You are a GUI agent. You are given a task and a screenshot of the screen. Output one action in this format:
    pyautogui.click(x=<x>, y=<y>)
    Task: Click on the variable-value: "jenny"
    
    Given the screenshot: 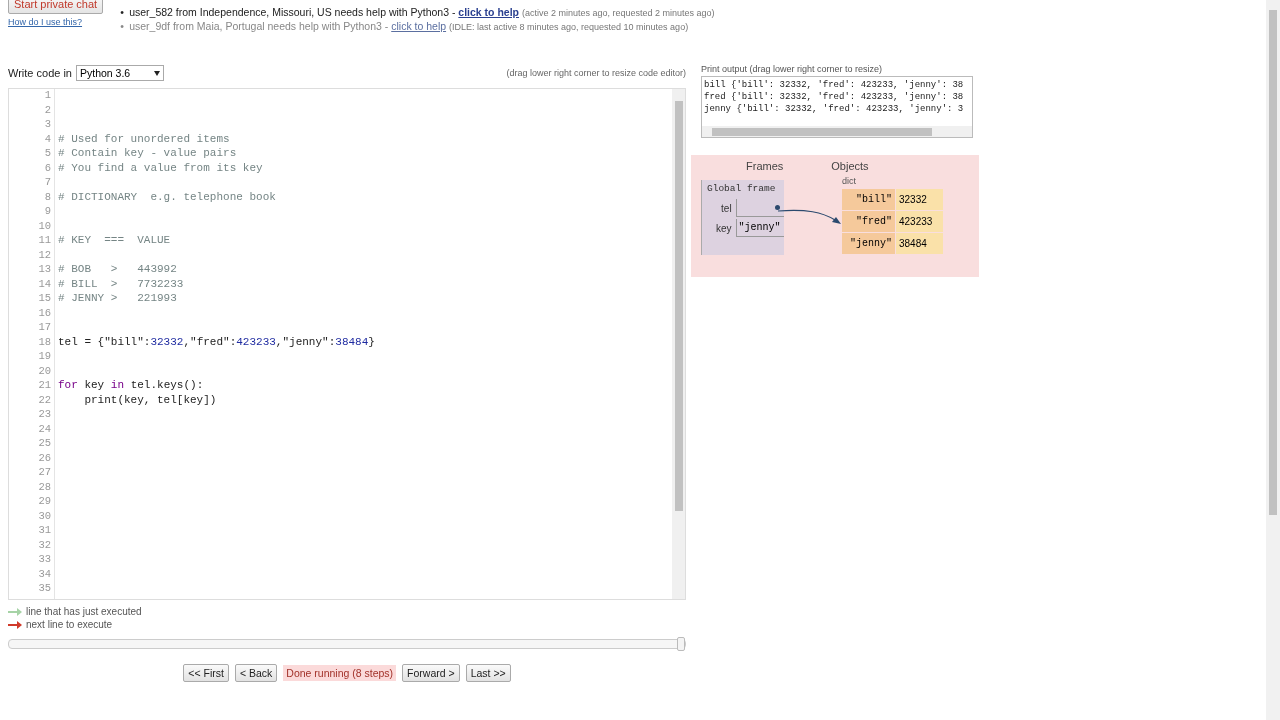 What is the action you would take?
    pyautogui.click(x=759, y=228)
    